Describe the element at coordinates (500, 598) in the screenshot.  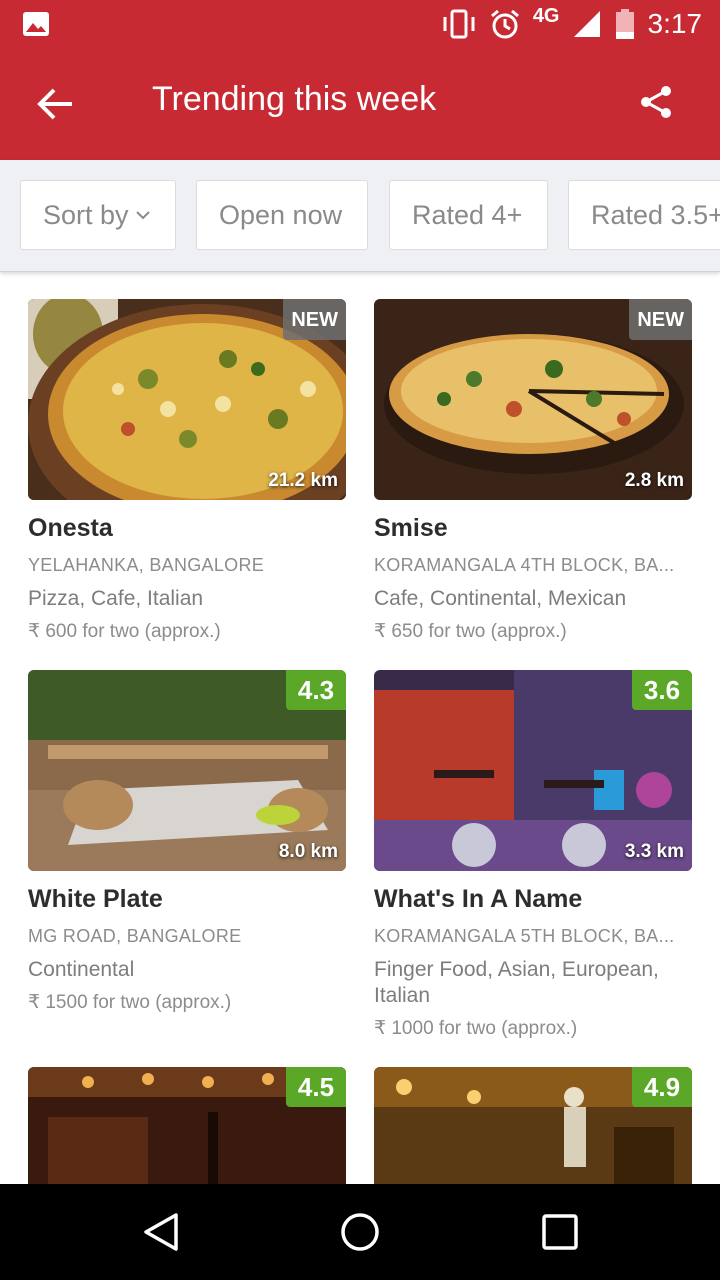
I see `restaurant-cuisine: Cafe, Continental, Mexican` at that location.